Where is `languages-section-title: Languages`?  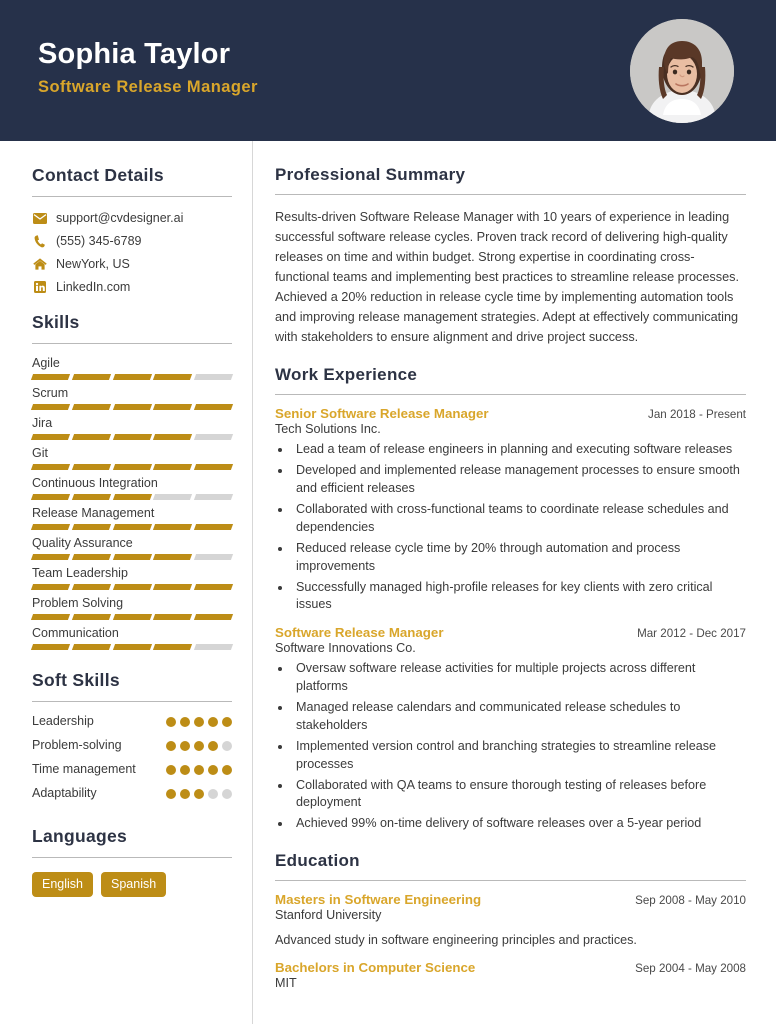 languages-section-title: Languages is located at coordinates (80, 836).